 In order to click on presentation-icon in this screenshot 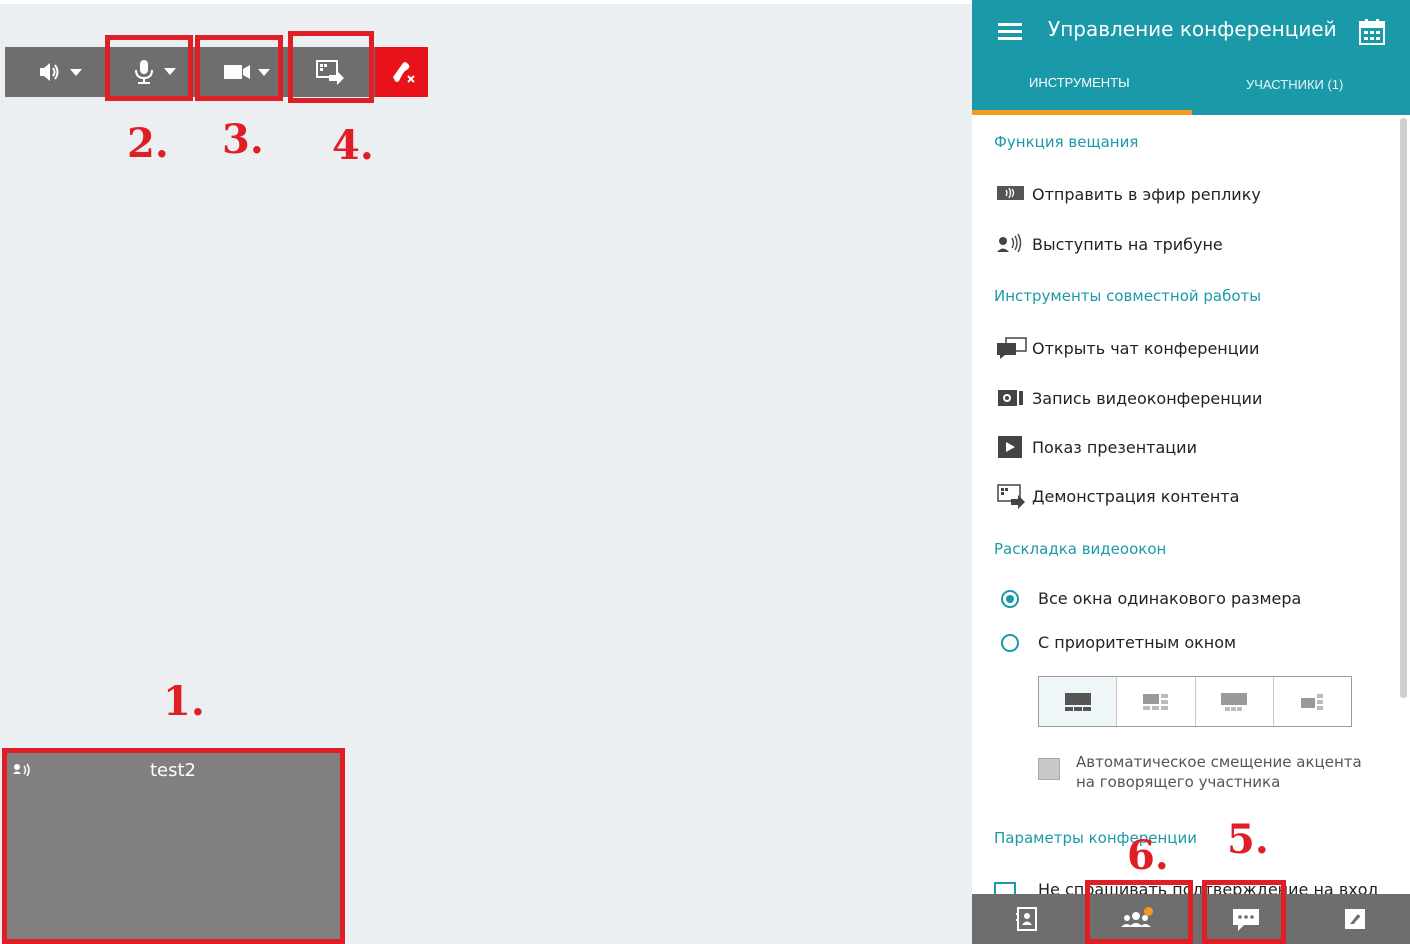, I will do `click(1012, 447)`.